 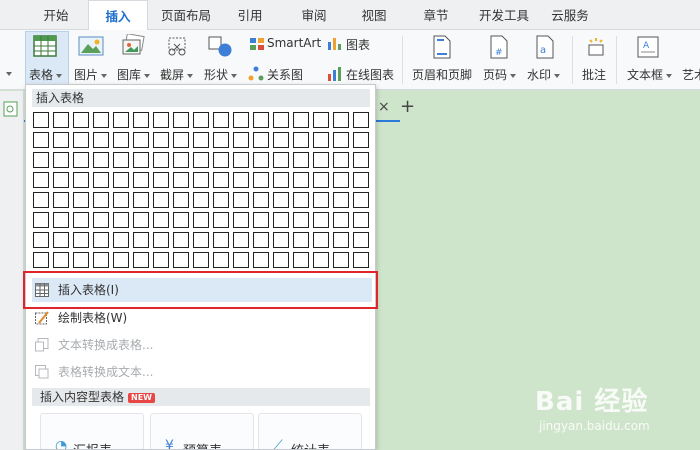 I want to click on chart-button: 图表, so click(x=358, y=44).